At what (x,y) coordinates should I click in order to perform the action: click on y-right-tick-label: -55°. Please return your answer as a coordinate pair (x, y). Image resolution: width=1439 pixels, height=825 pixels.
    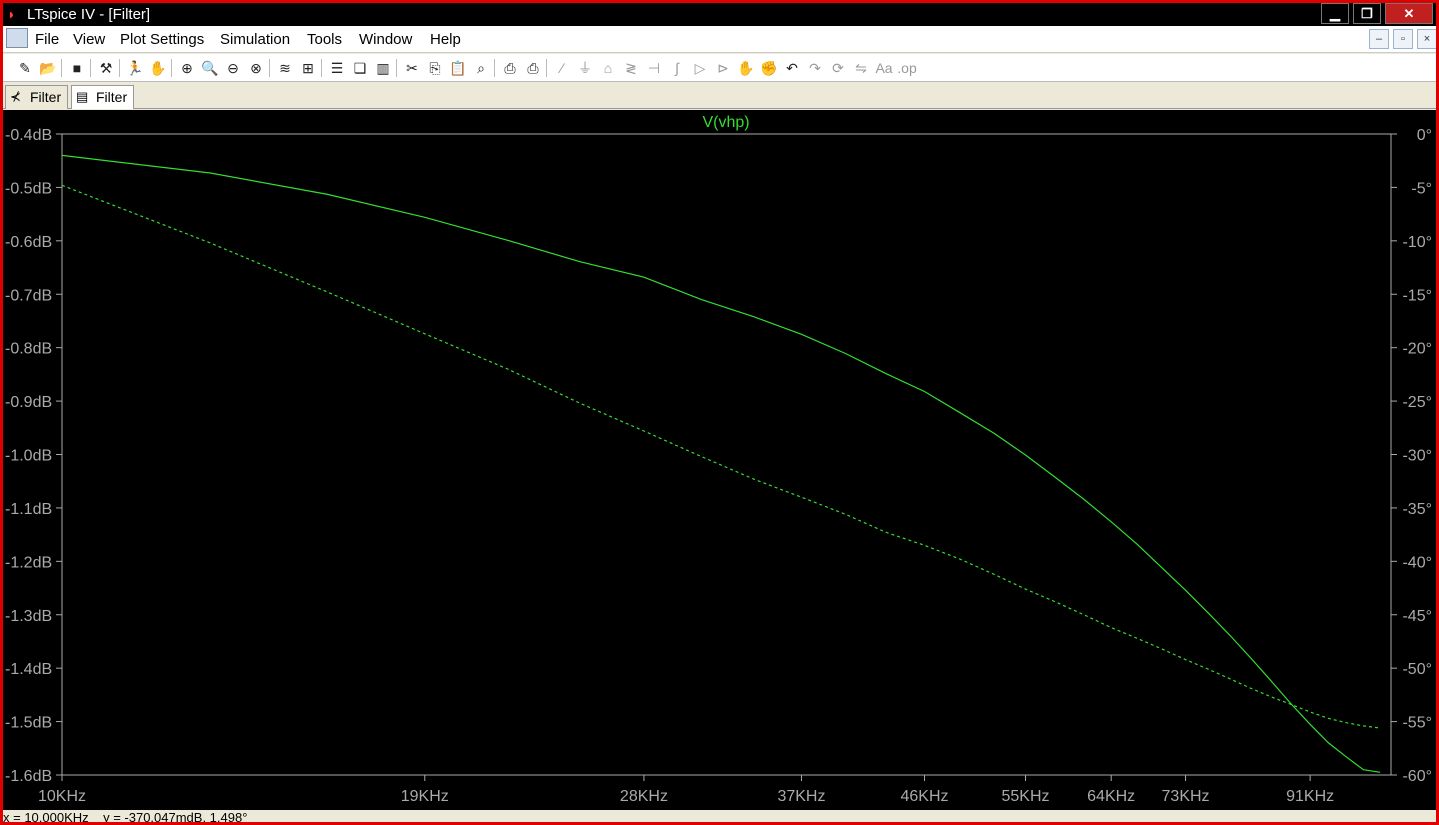
    Looking at the image, I should click on (1417, 723).